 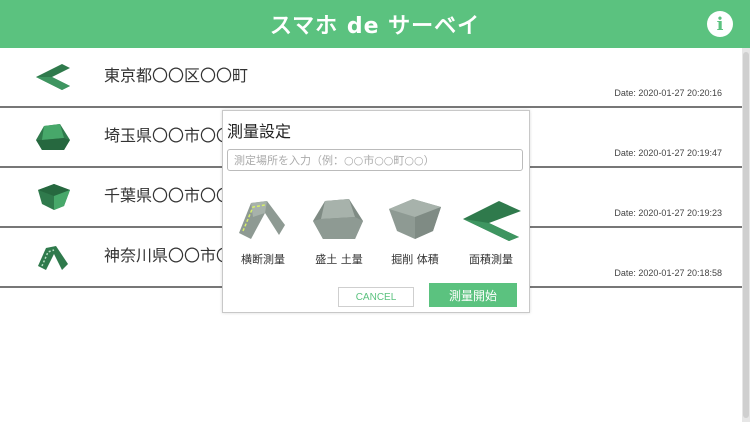 What do you see at coordinates (415, 259) in the screenshot?
I see `option-label: 掘削 体積` at bounding box center [415, 259].